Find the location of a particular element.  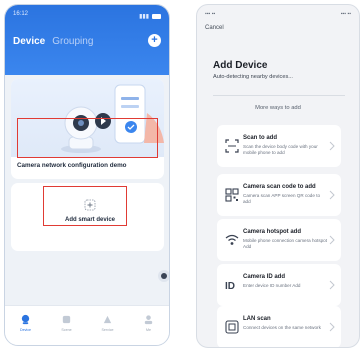

bottom-tab-bar: Device Scene Service Me is located at coordinates (87, 325).